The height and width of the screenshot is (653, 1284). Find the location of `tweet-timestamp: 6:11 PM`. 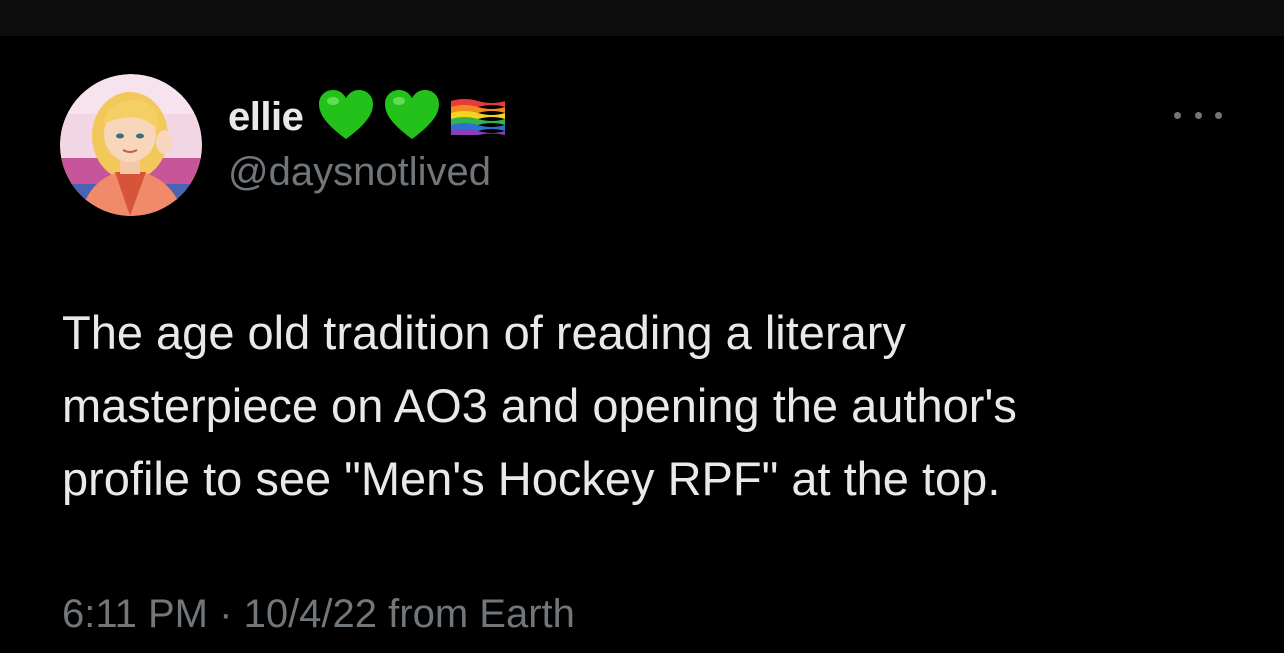

tweet-timestamp: 6:11 PM is located at coordinates (135, 614).